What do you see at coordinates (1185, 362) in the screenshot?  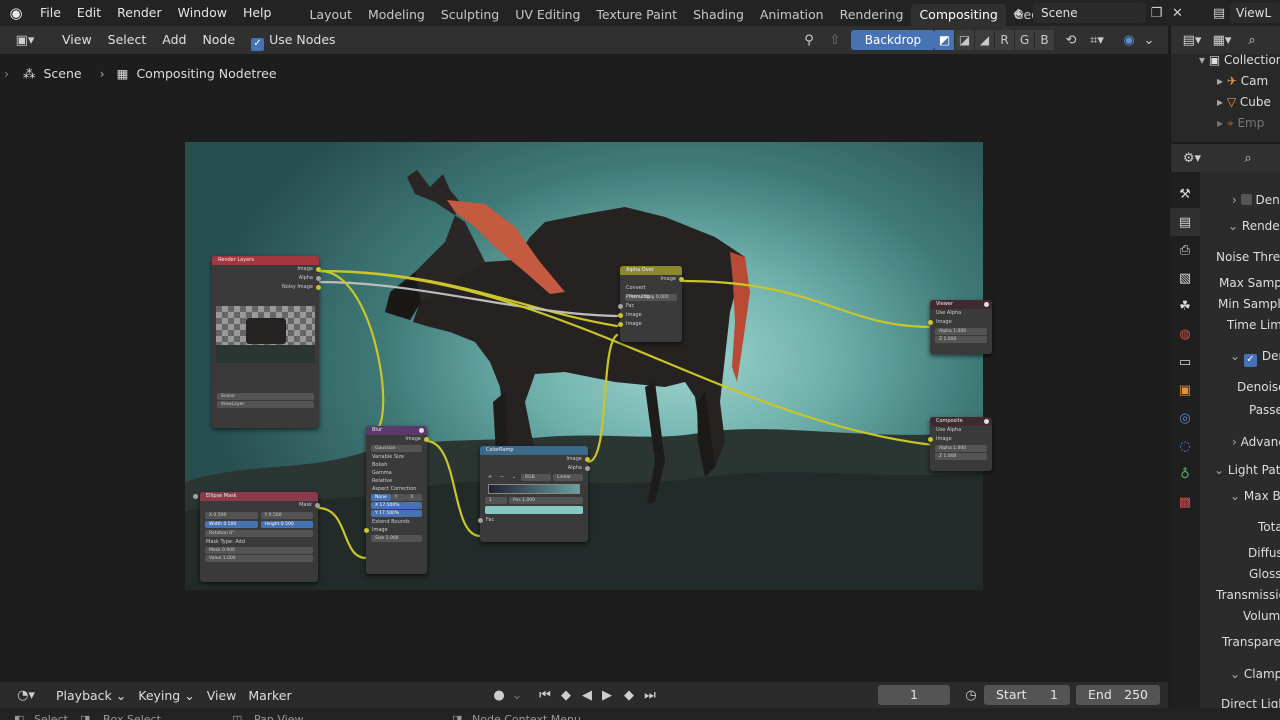 I see `collection-tab-icon: ▭` at bounding box center [1185, 362].